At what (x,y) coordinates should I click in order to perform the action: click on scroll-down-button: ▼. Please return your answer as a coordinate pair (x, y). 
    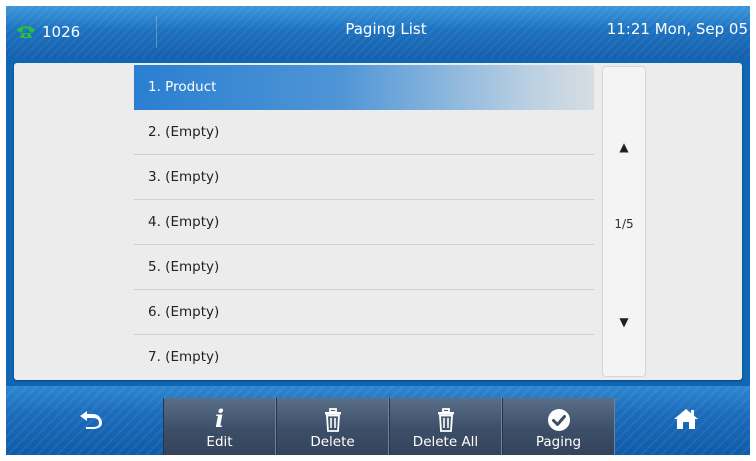
    Looking at the image, I should click on (624, 322).